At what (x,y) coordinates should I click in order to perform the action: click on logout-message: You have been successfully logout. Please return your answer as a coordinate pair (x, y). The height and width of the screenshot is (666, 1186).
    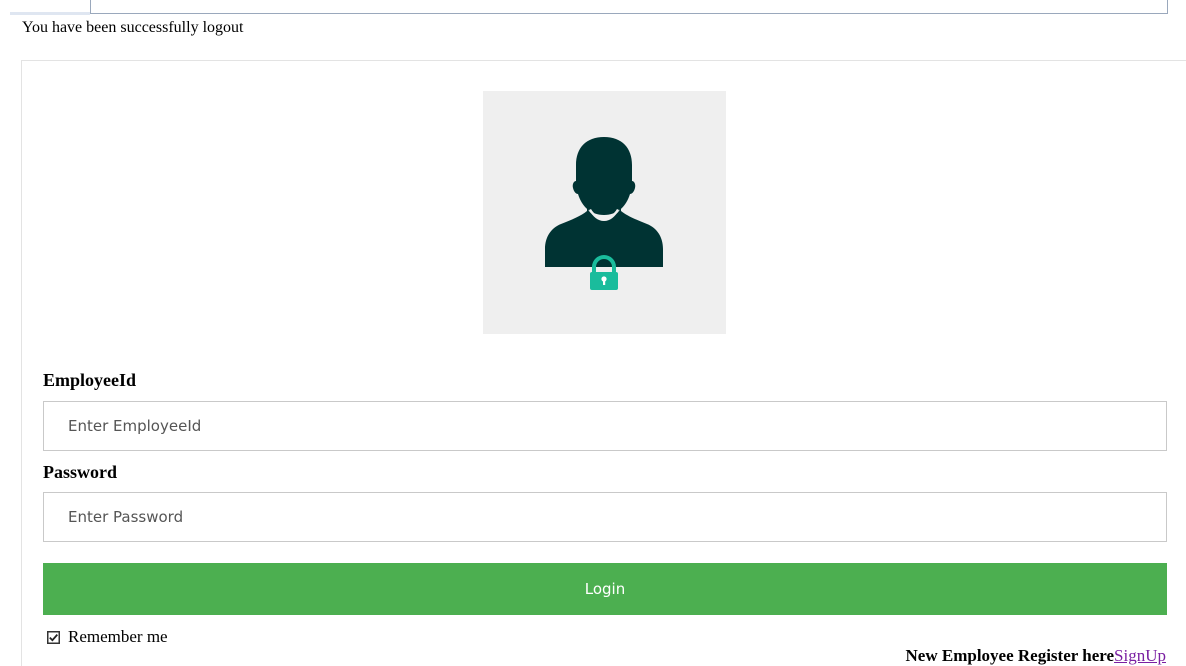
    Looking at the image, I should click on (133, 27).